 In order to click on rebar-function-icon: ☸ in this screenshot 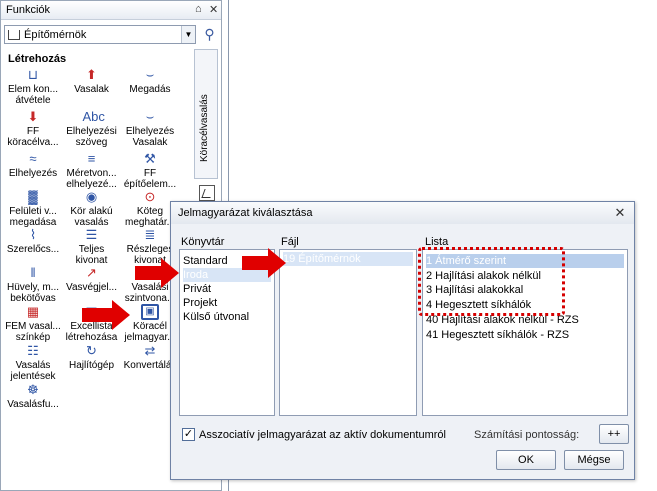, I will do `click(33, 389)`.